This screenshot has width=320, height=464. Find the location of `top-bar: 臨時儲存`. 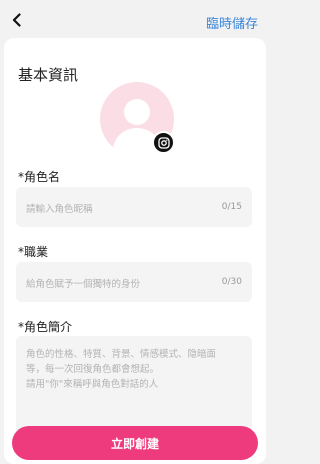

top-bar: 臨時儲存 is located at coordinates (135, 20).